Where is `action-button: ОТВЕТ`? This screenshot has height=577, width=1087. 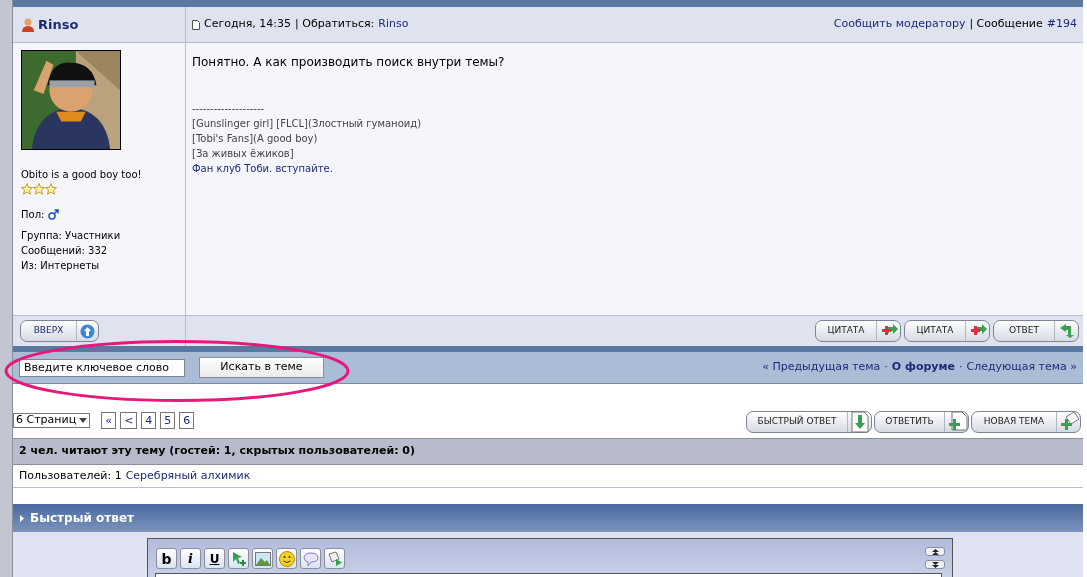
action-button: ОТВЕТ is located at coordinates (1036, 331).